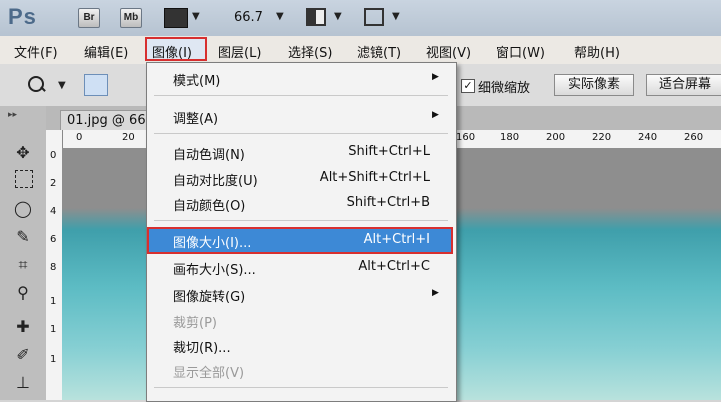 The image size is (721, 402). What do you see at coordinates (520, 51) in the screenshot?
I see `menu-window: 窗口(W)` at bounding box center [520, 51].